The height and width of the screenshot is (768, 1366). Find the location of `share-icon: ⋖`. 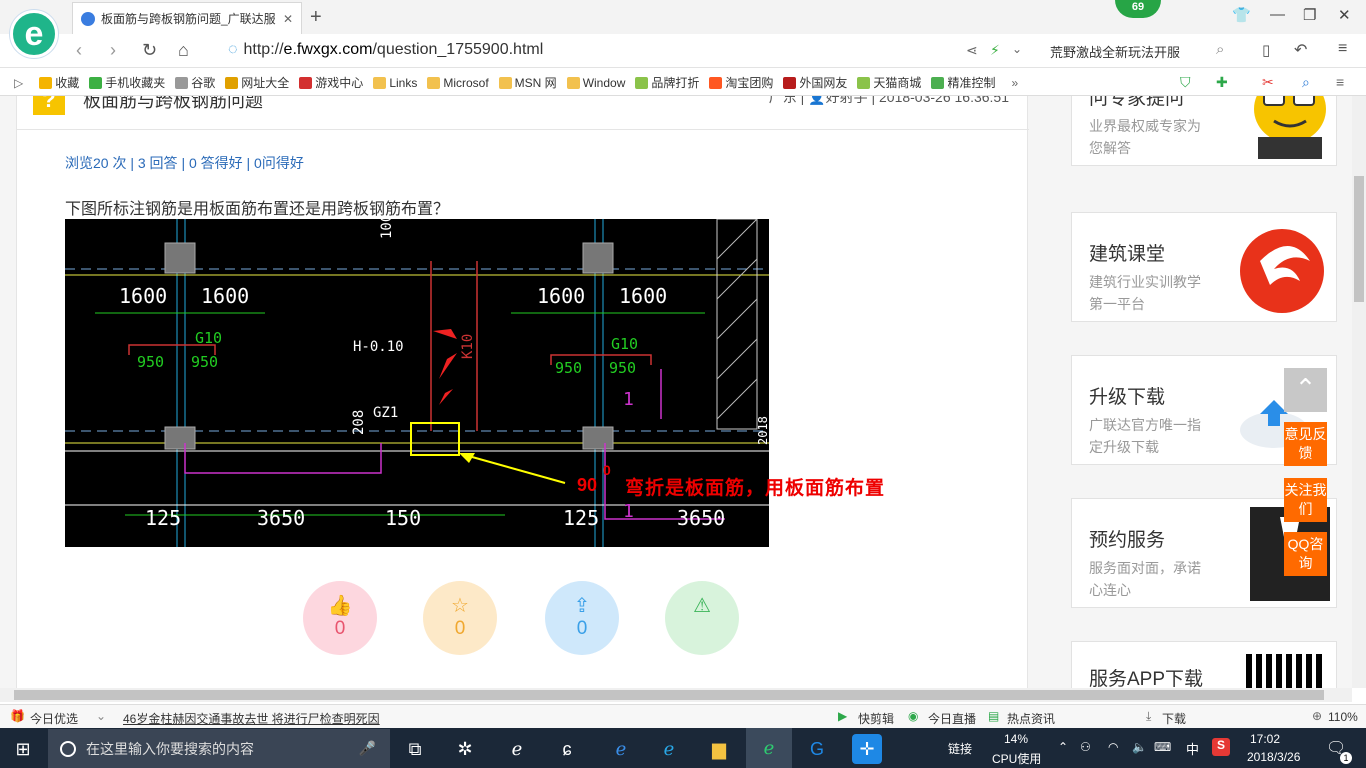

share-icon: ⋖ is located at coordinates (972, 50).